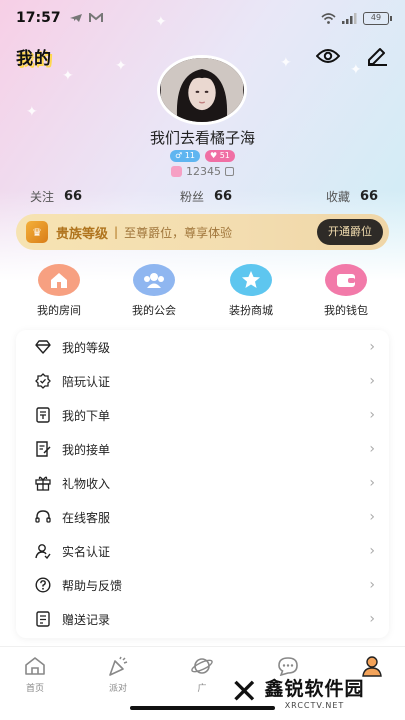 This screenshot has width=405, height=720. What do you see at coordinates (86, 483) in the screenshot?
I see `menu-label: 礼物收入` at bounding box center [86, 483].